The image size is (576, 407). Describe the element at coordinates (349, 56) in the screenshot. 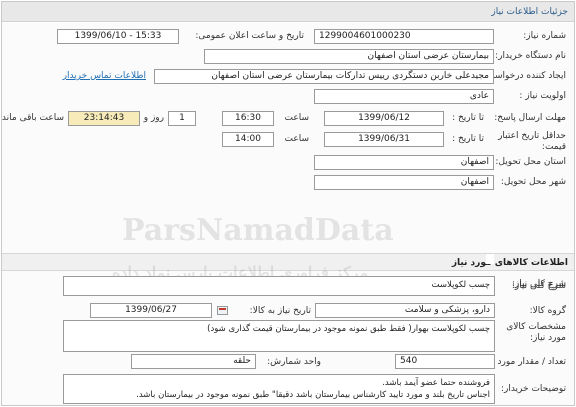

I see `buyer-field: بیمارستان عرضی استان اصفهان` at that location.